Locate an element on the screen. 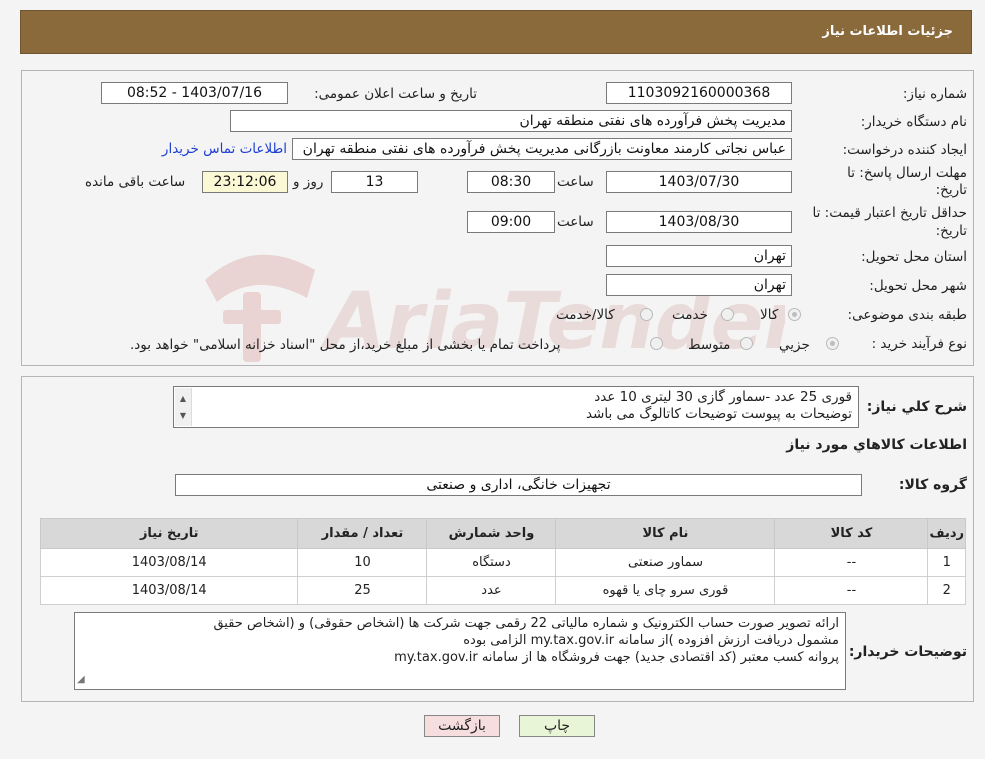 The image size is (985, 759). validity-date-field: 1403/08/30 is located at coordinates (699, 222).